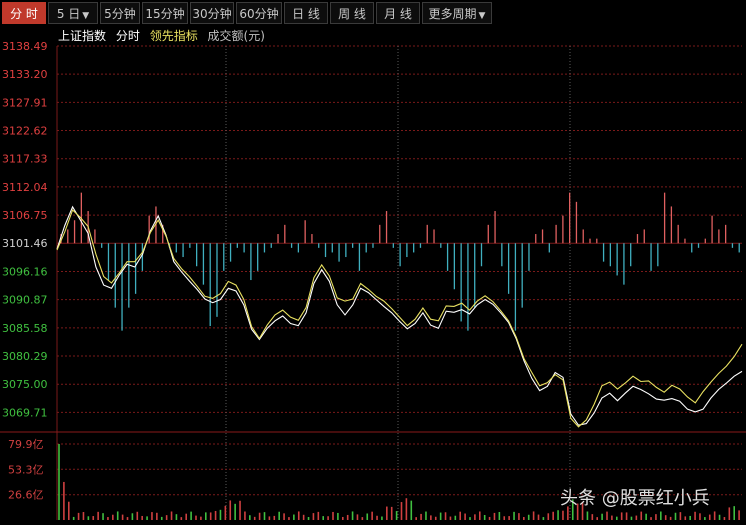  I want to click on price-tick-label: 3069.71, so click(25, 412).